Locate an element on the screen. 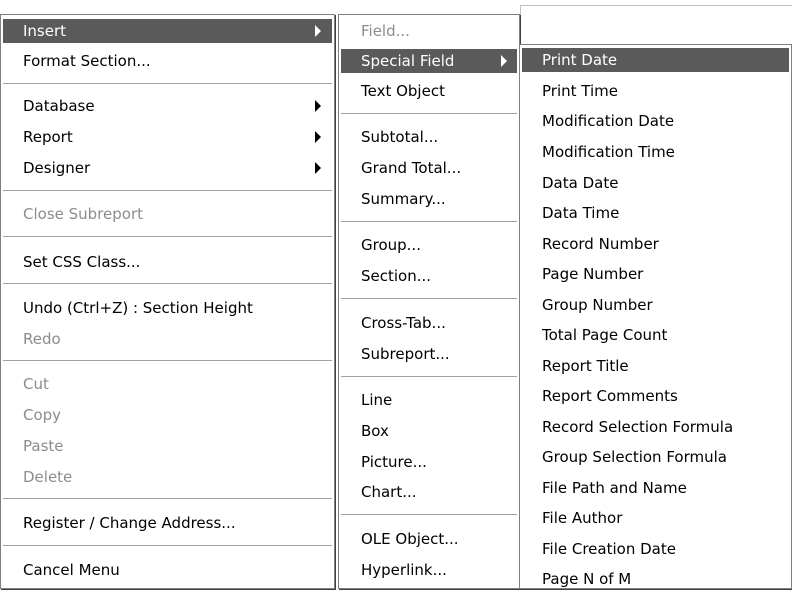 The image size is (792, 591). background-edge is located at coordinates (520, 20).